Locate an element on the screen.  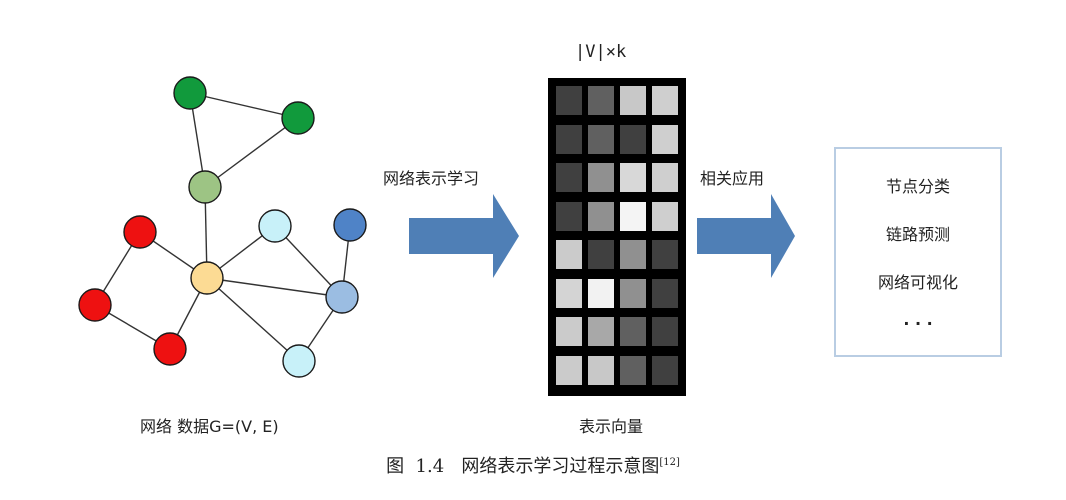
app-item-link-prediction: 链路预测 is located at coordinates (917, 234).